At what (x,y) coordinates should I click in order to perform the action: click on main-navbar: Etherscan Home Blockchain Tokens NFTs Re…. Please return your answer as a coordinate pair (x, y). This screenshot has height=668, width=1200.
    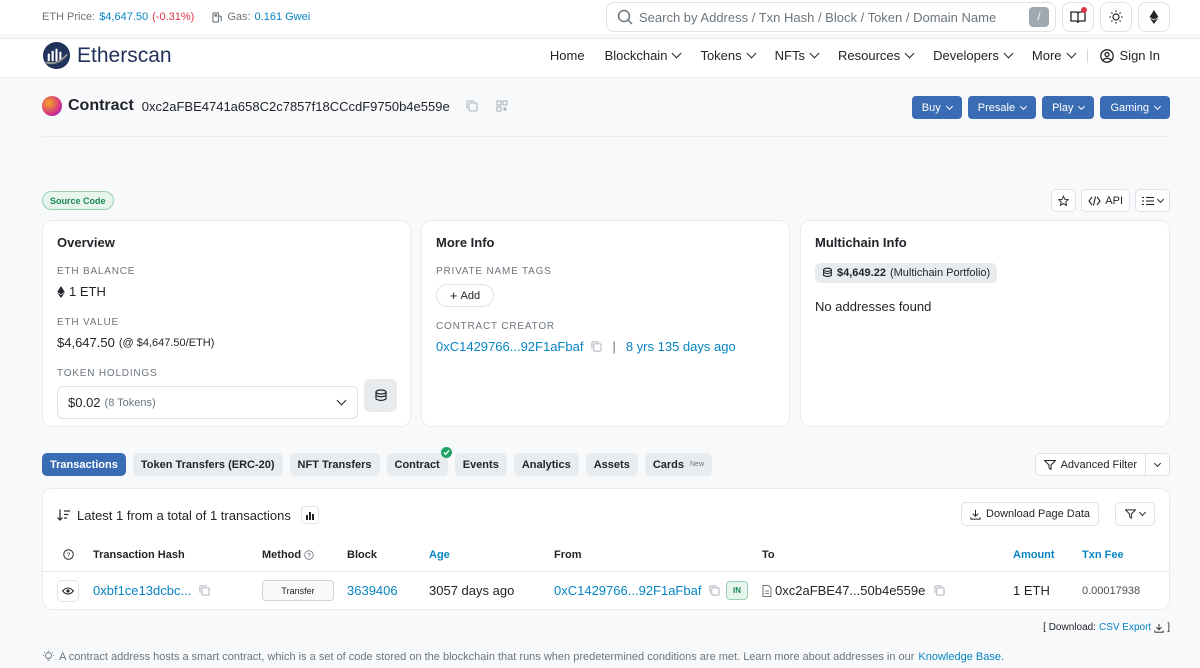
    Looking at the image, I should click on (600, 58).